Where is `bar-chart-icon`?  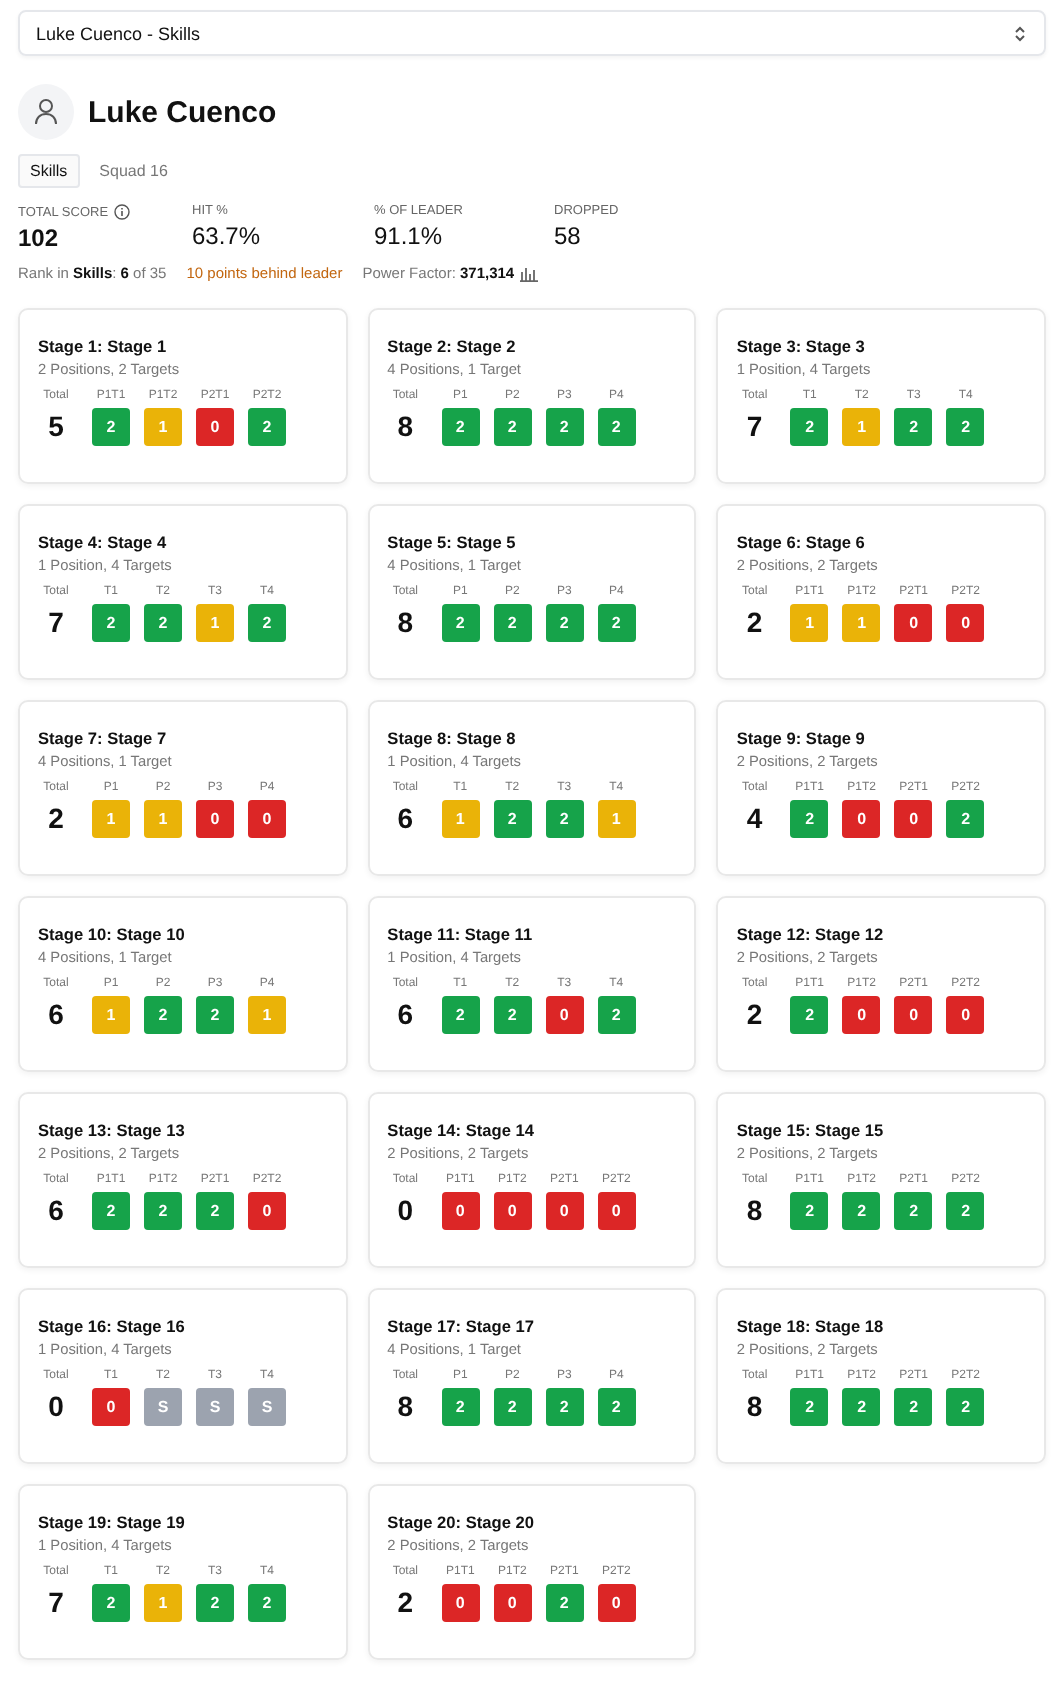
bar-chart-icon is located at coordinates (529, 273).